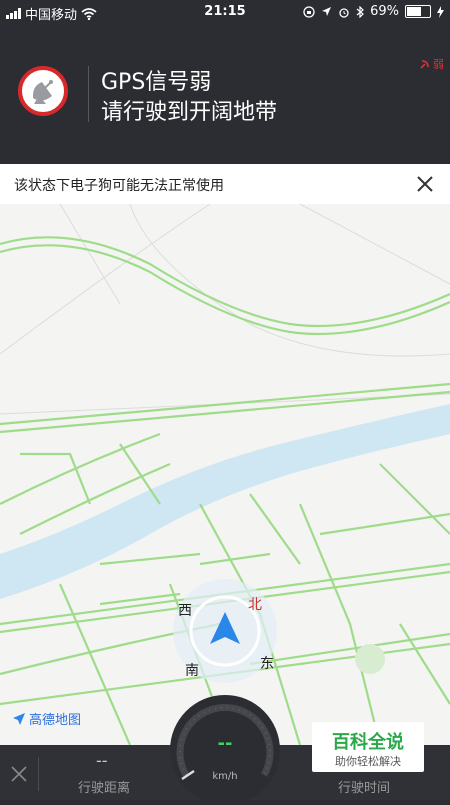 The width and height of the screenshot is (450, 805). What do you see at coordinates (225, 184) in the screenshot?
I see `notice-bar: 该状态下电子狗可能无法正常使用` at bounding box center [225, 184].